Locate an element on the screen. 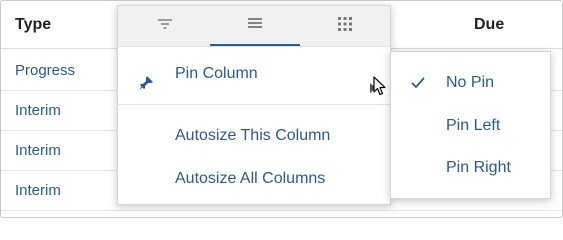 Image resolution: width=563 pixels, height=240 pixels. menu-item-autosize-all-columns: Autosize All Columns is located at coordinates (254, 179).